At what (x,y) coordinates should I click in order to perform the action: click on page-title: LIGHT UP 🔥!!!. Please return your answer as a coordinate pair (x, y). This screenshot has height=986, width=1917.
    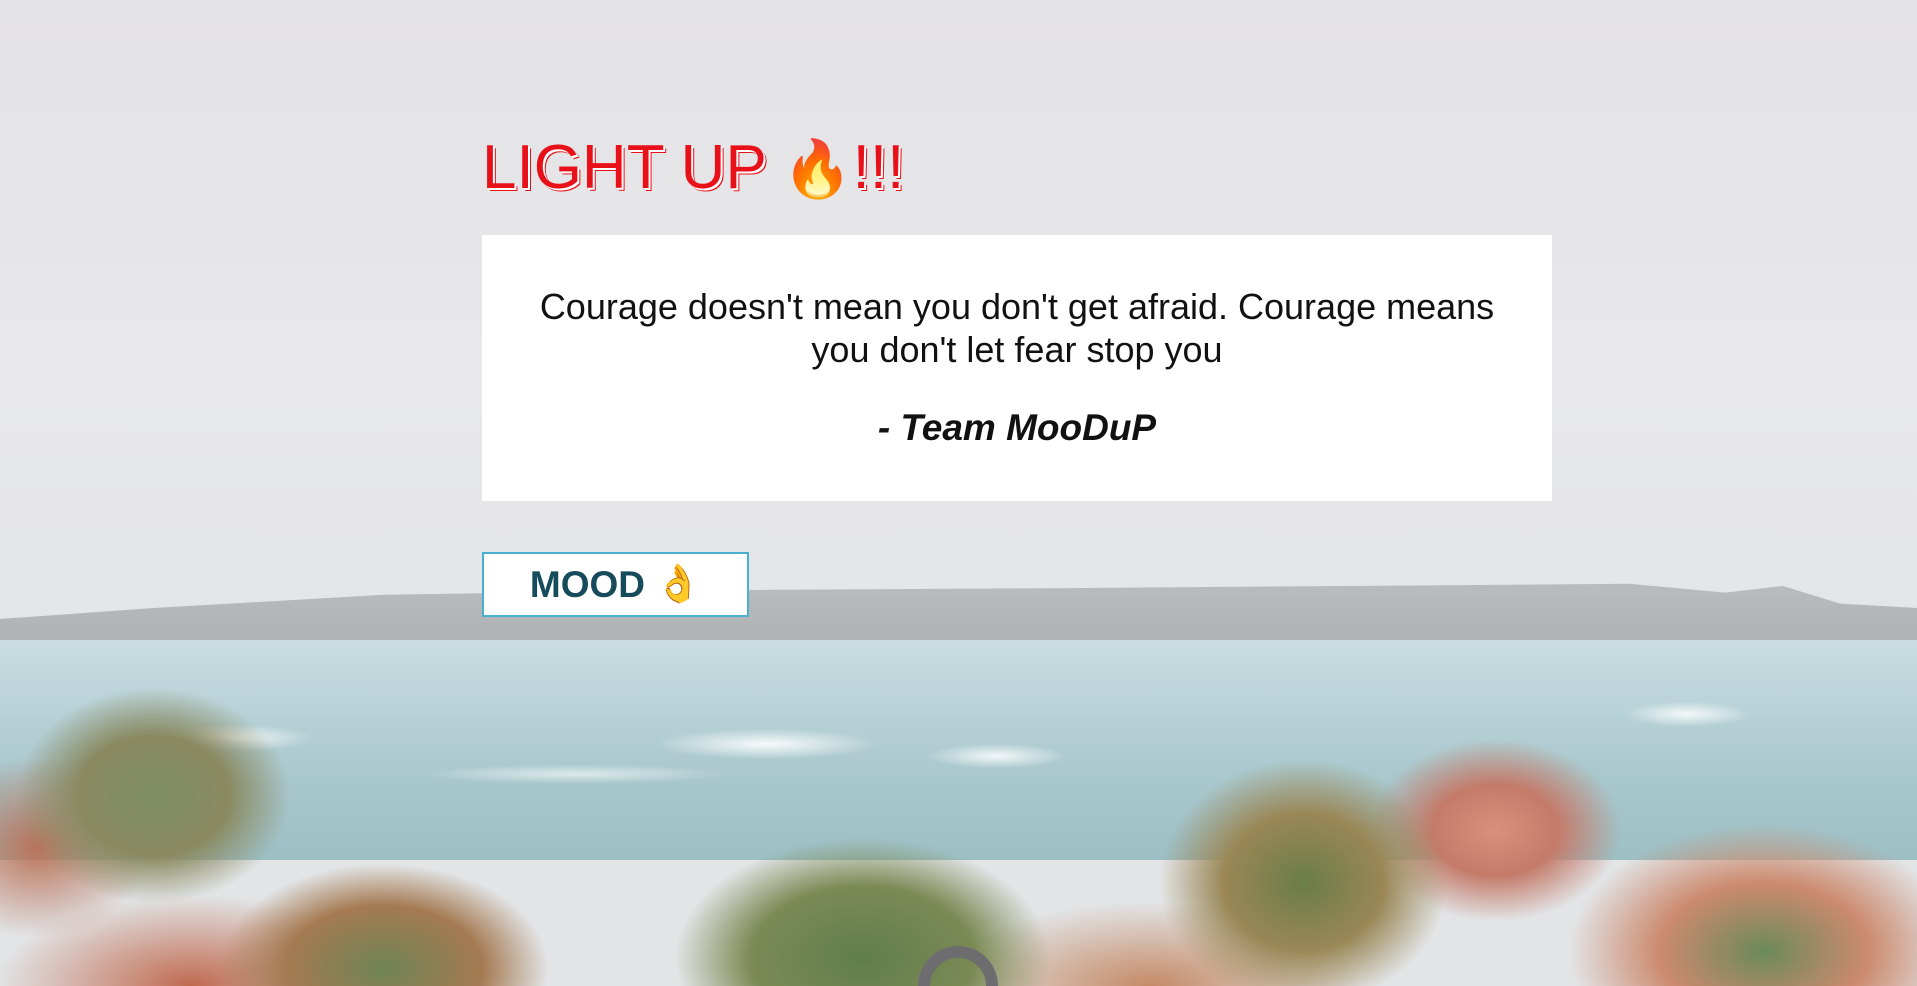
    Looking at the image, I should click on (693, 168).